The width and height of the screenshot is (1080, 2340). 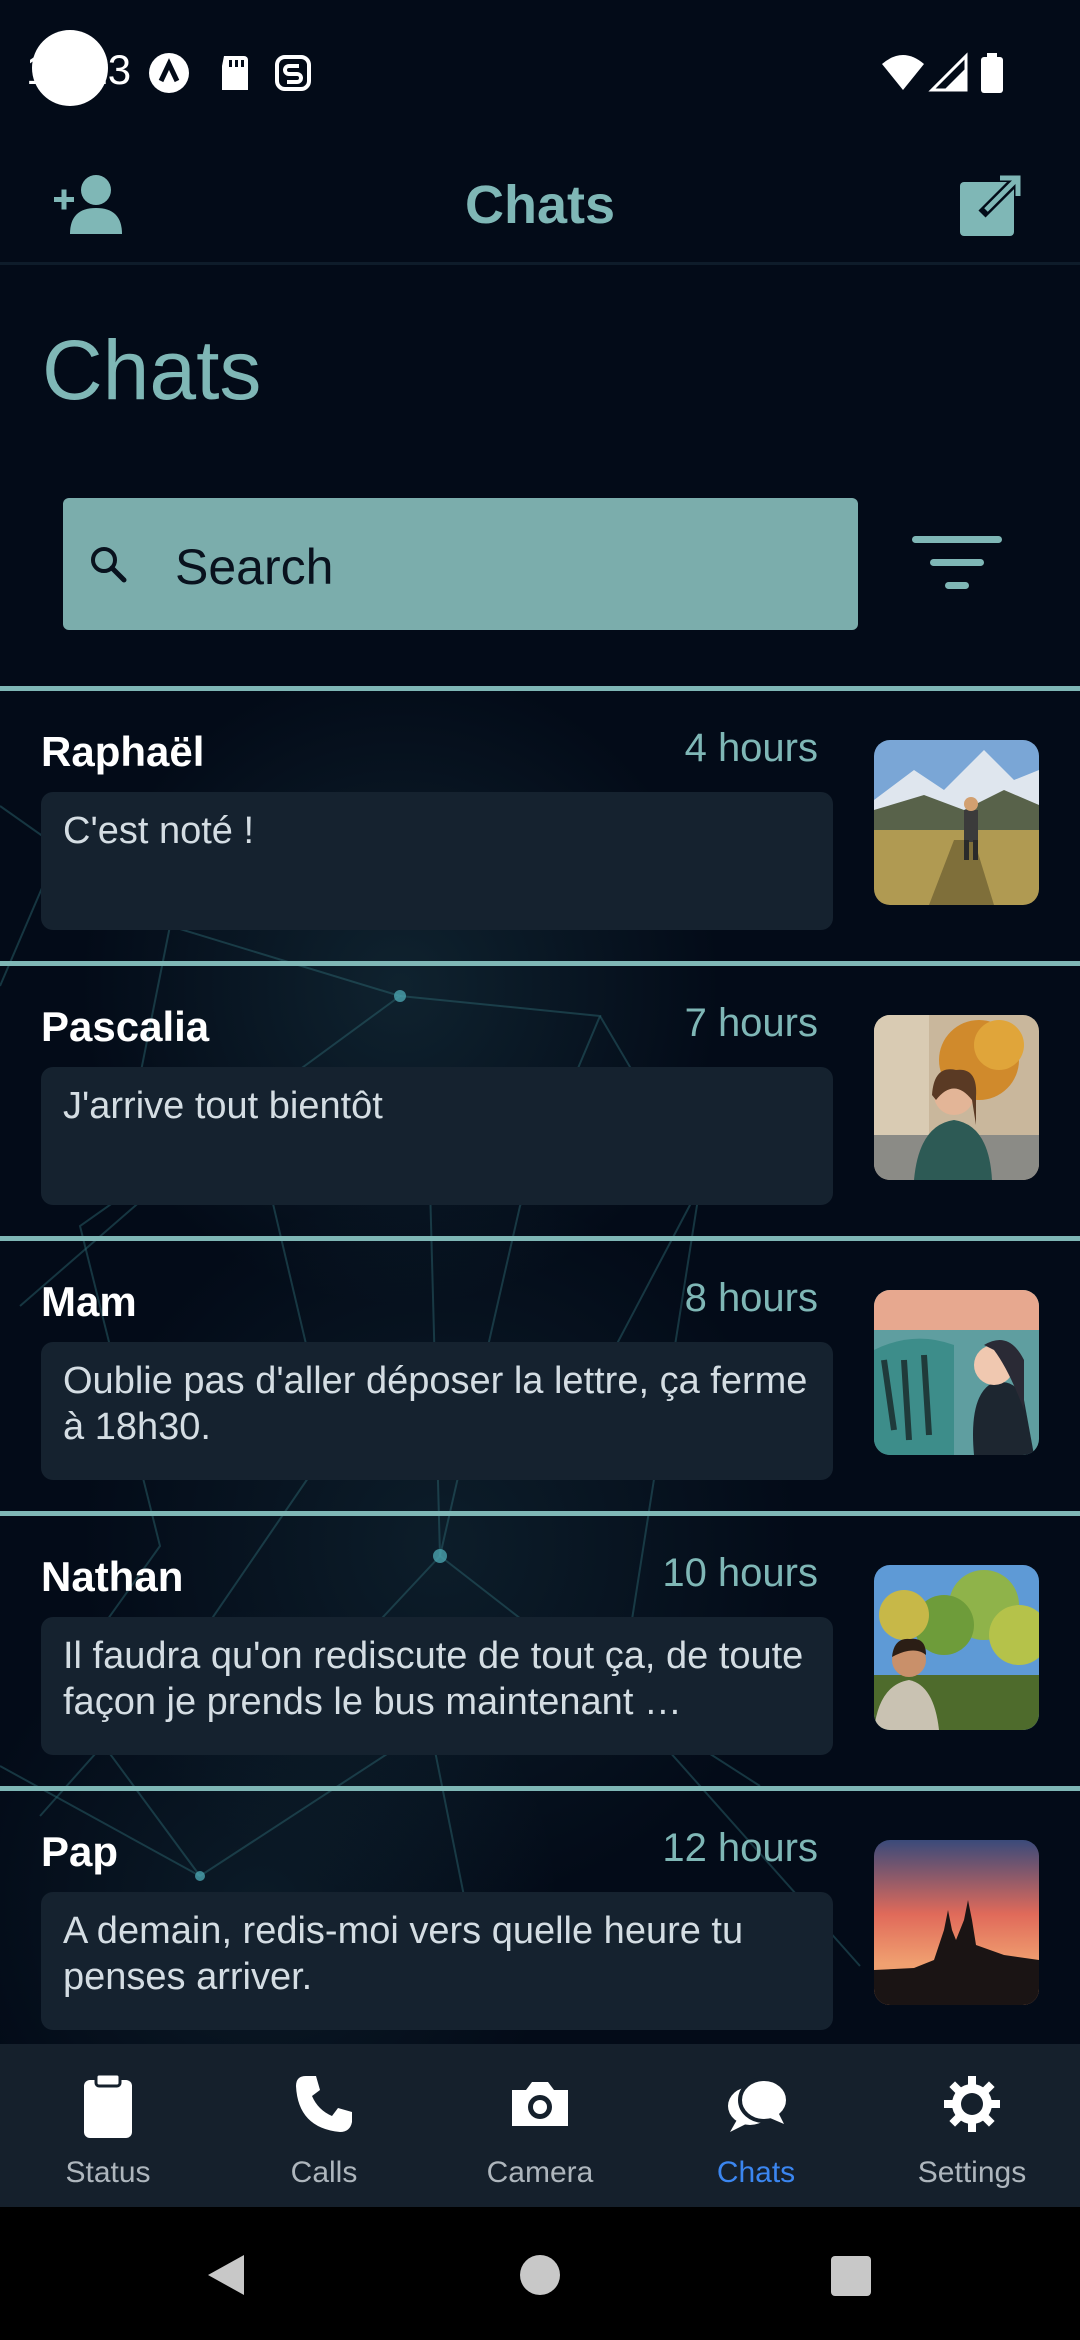 What do you see at coordinates (437, 1136) in the screenshot?
I see `last-message: J'arrive tout bientôt` at bounding box center [437, 1136].